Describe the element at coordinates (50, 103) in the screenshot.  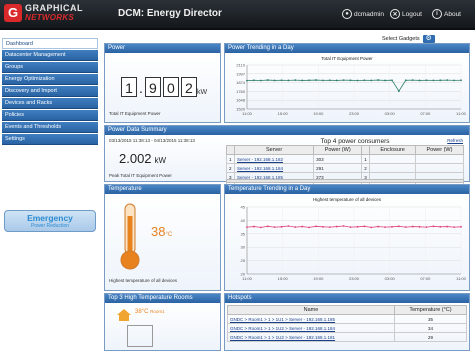
I see `nav-devices-racks: Devices and Racks` at that location.